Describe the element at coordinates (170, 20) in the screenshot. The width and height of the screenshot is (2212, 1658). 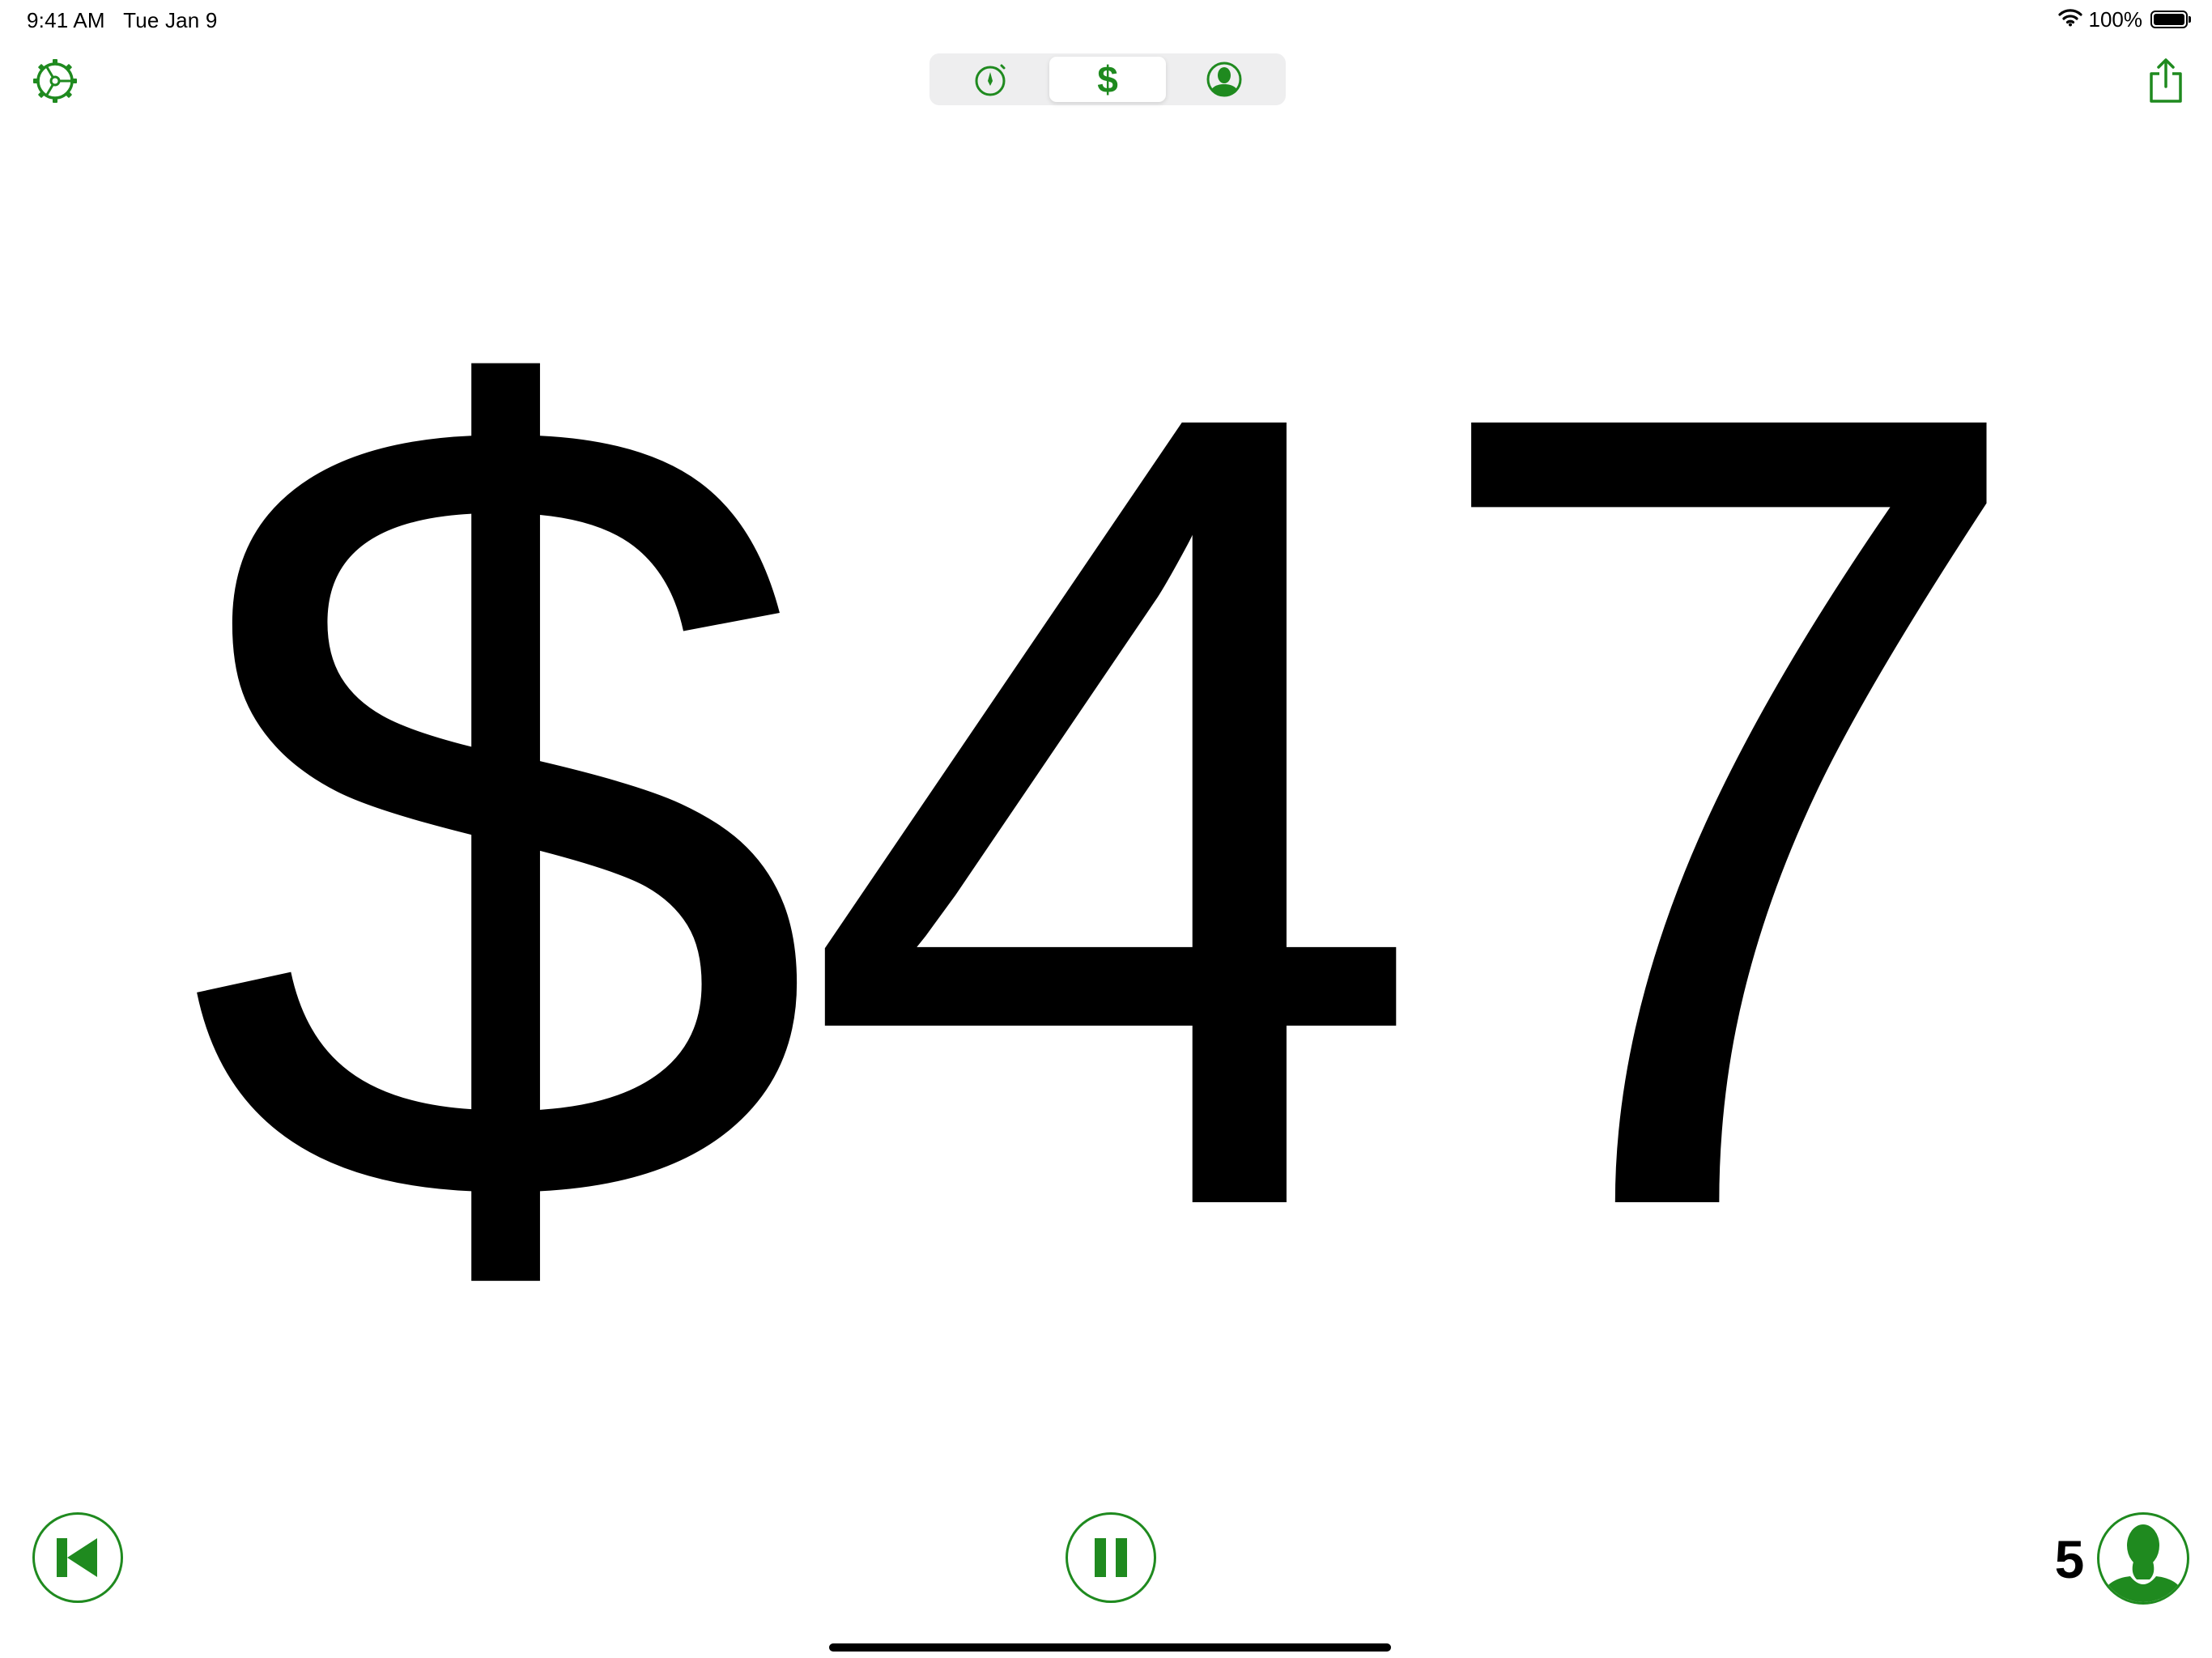
I see `status-date: Tue Jan 9` at that location.